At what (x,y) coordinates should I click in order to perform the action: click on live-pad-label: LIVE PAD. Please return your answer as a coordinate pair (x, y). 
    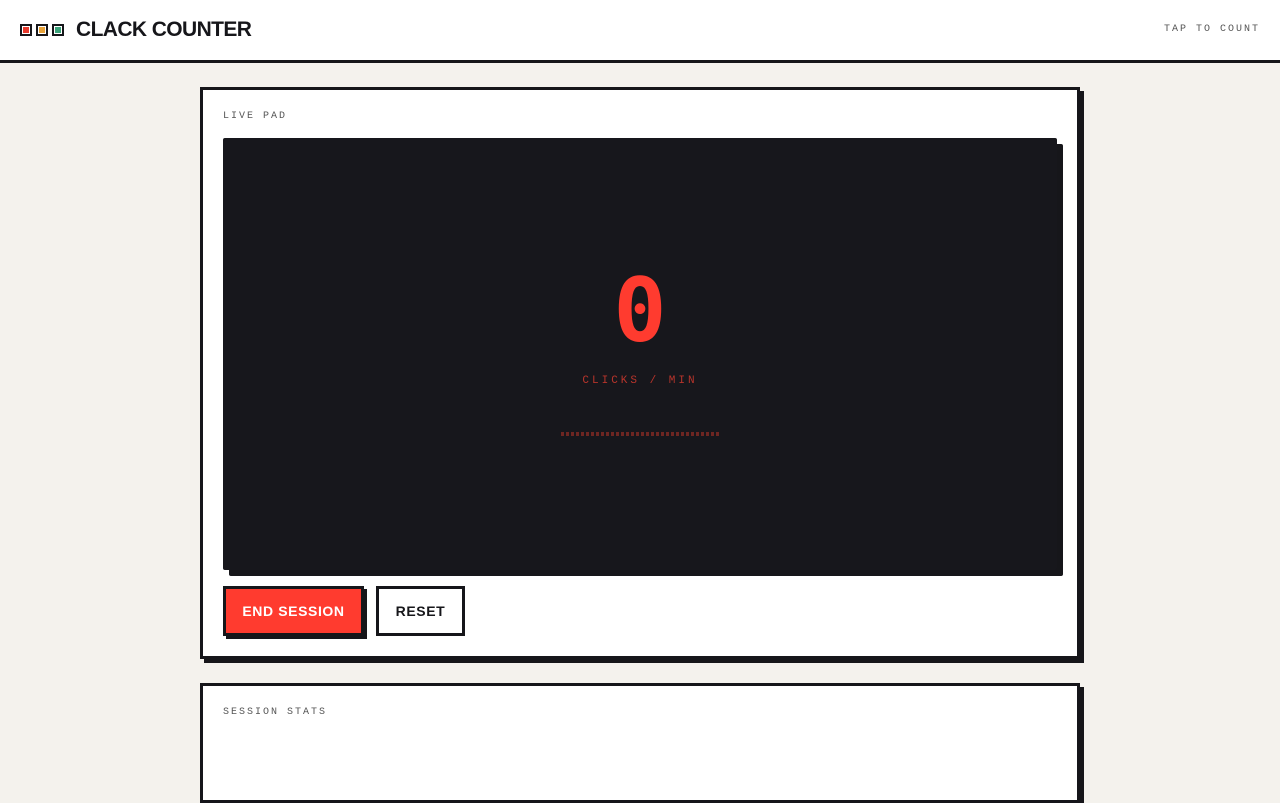
    Looking at the image, I should click on (255, 116).